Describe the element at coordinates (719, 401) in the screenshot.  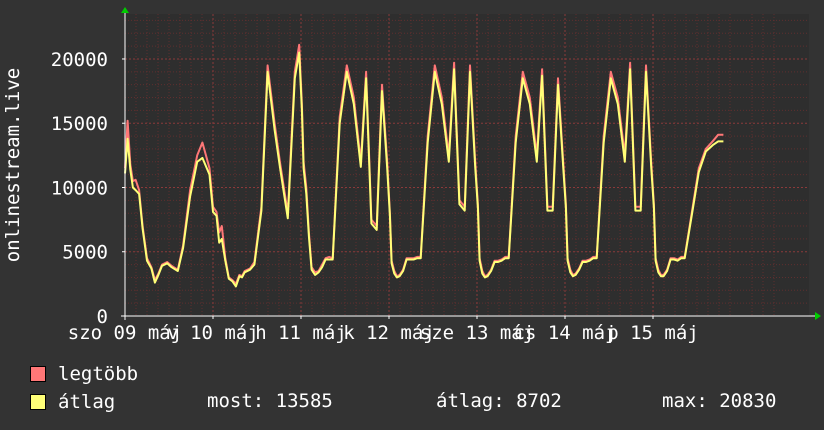
I see `stat-max: max: 20830` at that location.